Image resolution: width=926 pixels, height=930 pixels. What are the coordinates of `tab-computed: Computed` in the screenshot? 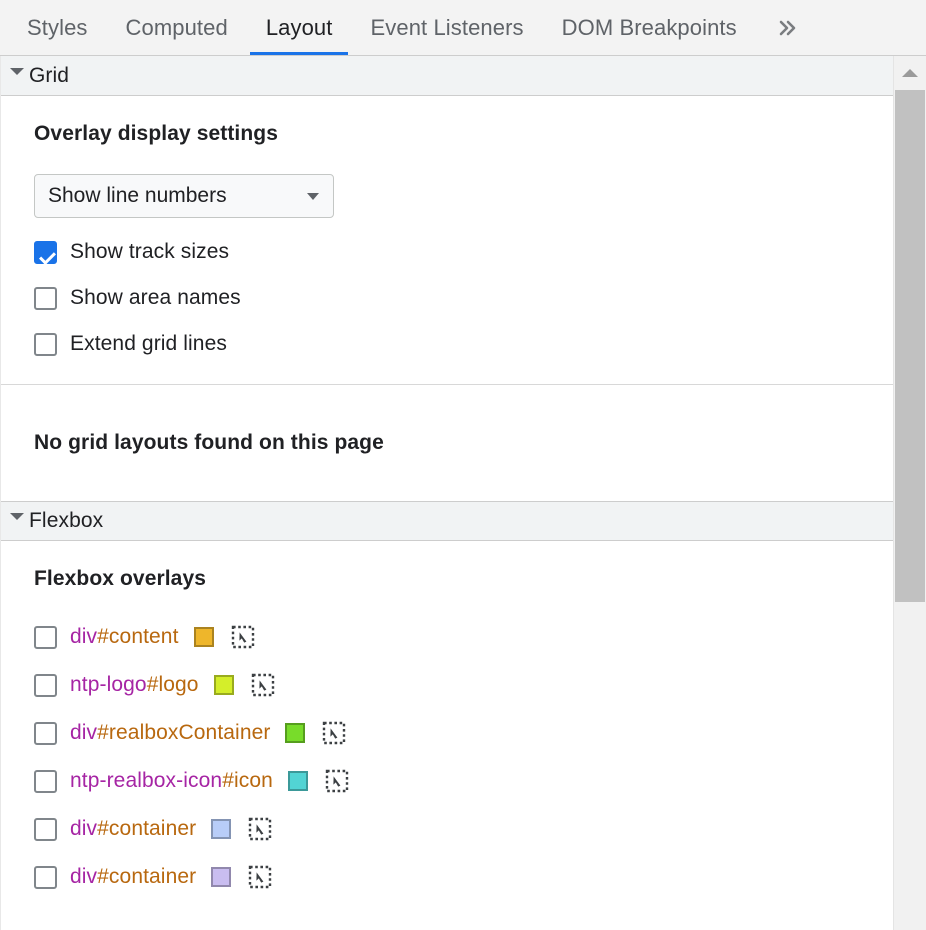 It's located at (177, 27).